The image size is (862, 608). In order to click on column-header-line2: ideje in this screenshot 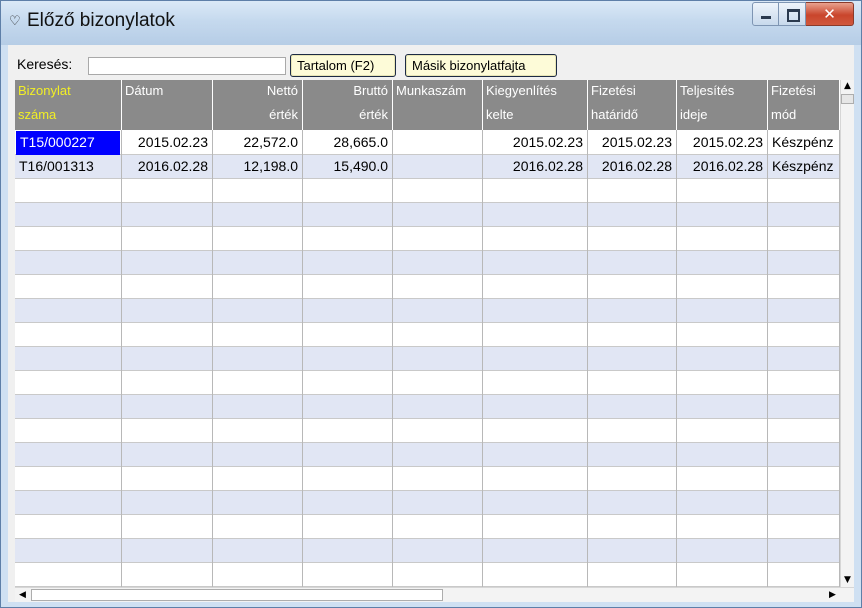, I will do `click(694, 114)`.